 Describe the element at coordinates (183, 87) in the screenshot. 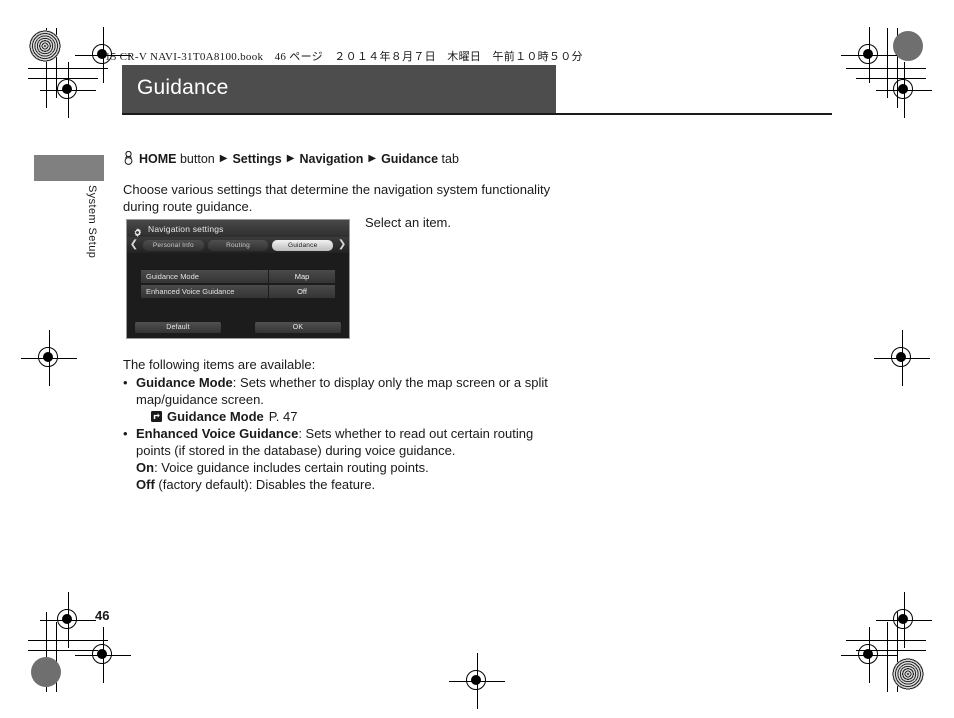

I see `page-title: Guidance` at that location.